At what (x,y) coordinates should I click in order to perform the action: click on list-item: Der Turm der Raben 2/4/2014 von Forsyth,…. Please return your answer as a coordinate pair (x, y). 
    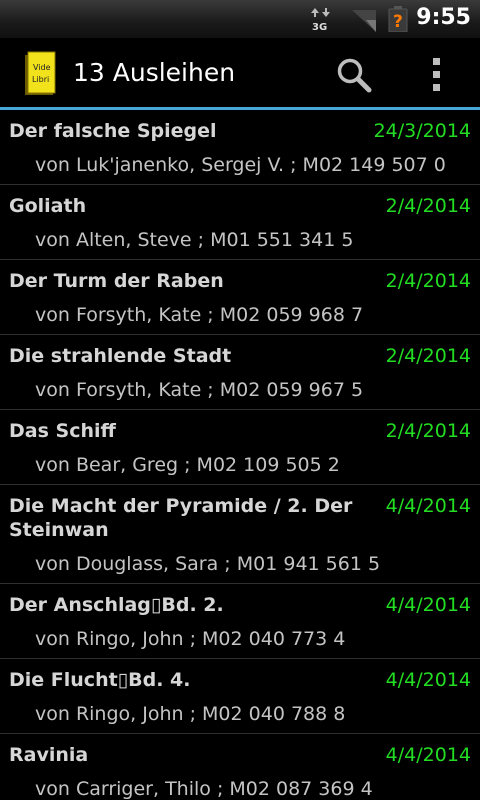
    Looking at the image, I should click on (240, 297).